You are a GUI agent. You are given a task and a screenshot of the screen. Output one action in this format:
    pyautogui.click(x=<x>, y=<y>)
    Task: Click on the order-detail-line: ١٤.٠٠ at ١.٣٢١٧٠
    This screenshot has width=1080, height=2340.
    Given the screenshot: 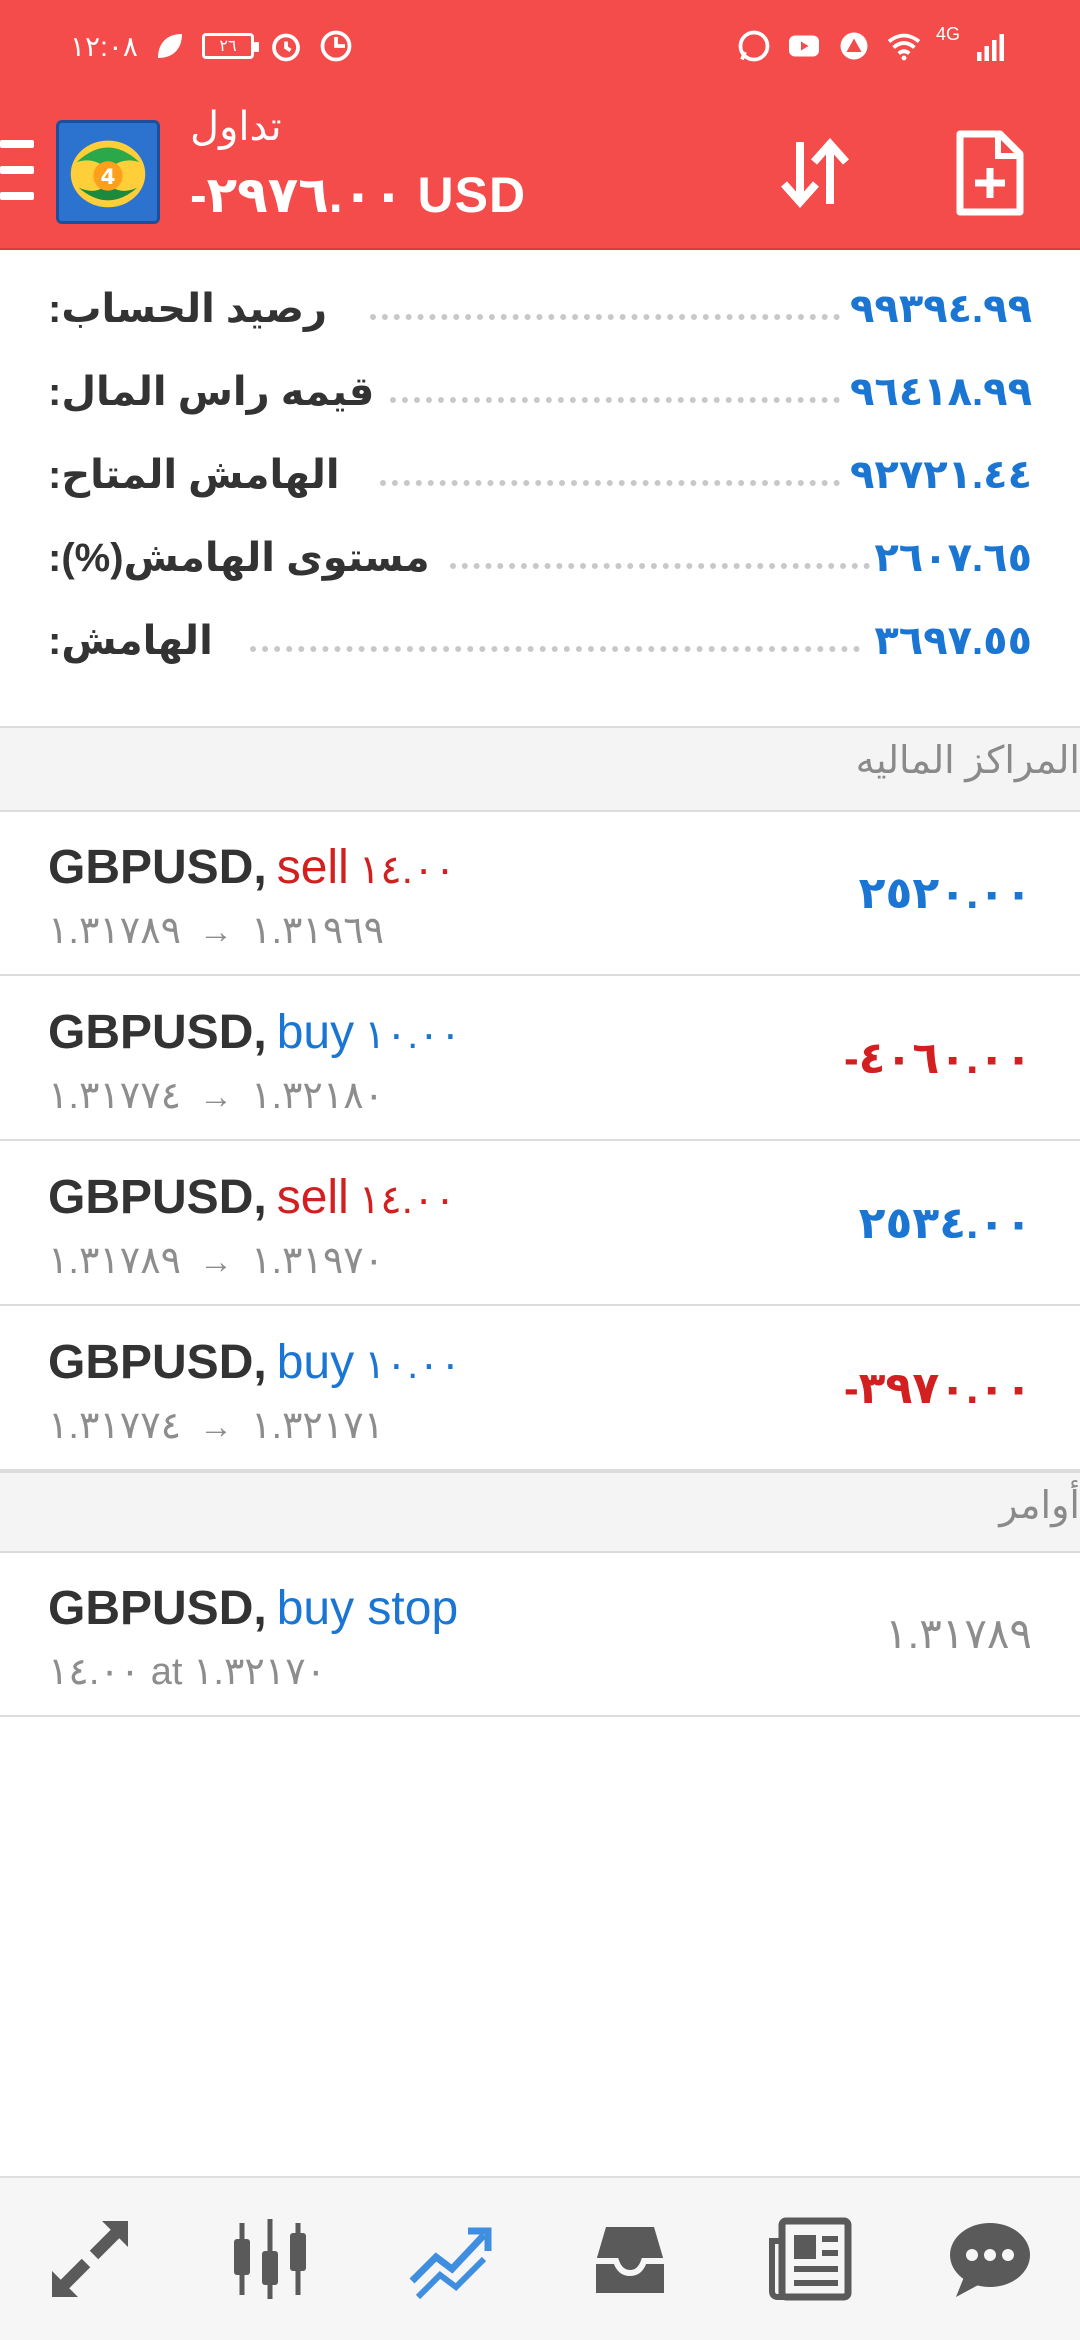 What is the action you would take?
    pyautogui.click(x=187, y=1671)
    